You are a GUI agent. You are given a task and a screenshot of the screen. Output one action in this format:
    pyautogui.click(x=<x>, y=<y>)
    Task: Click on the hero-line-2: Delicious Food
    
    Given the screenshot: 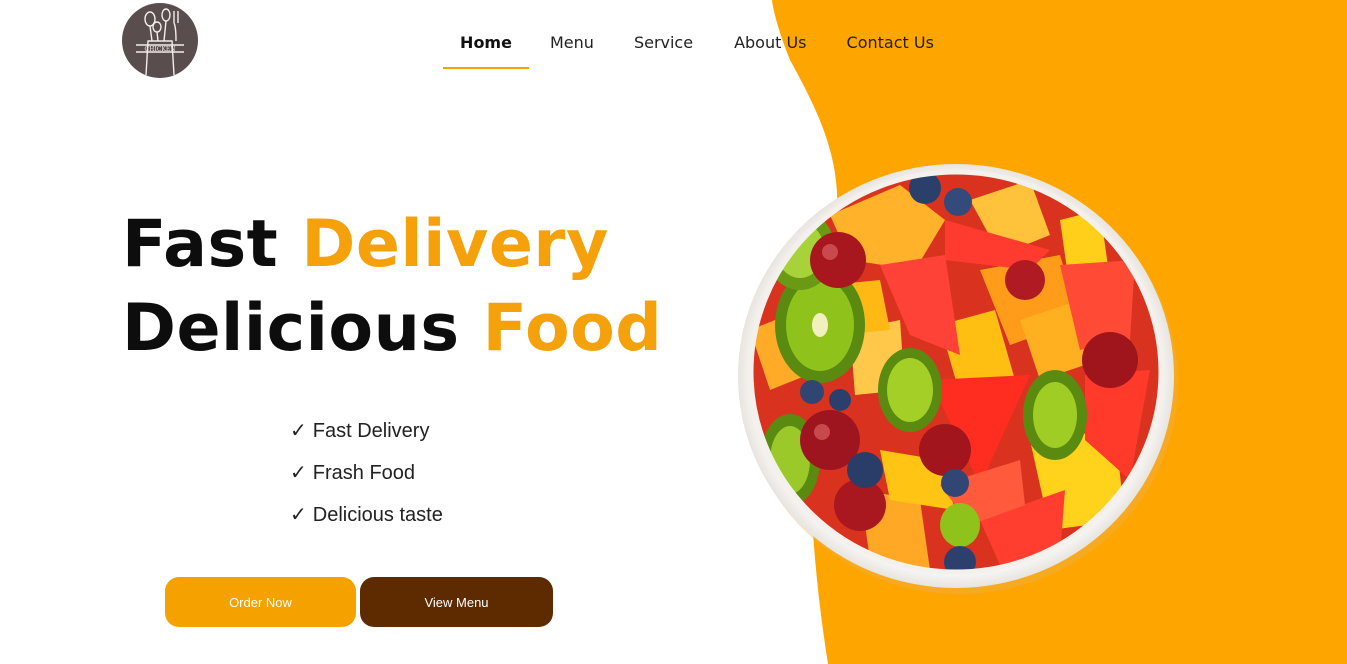 What is the action you would take?
    pyautogui.click(x=392, y=329)
    